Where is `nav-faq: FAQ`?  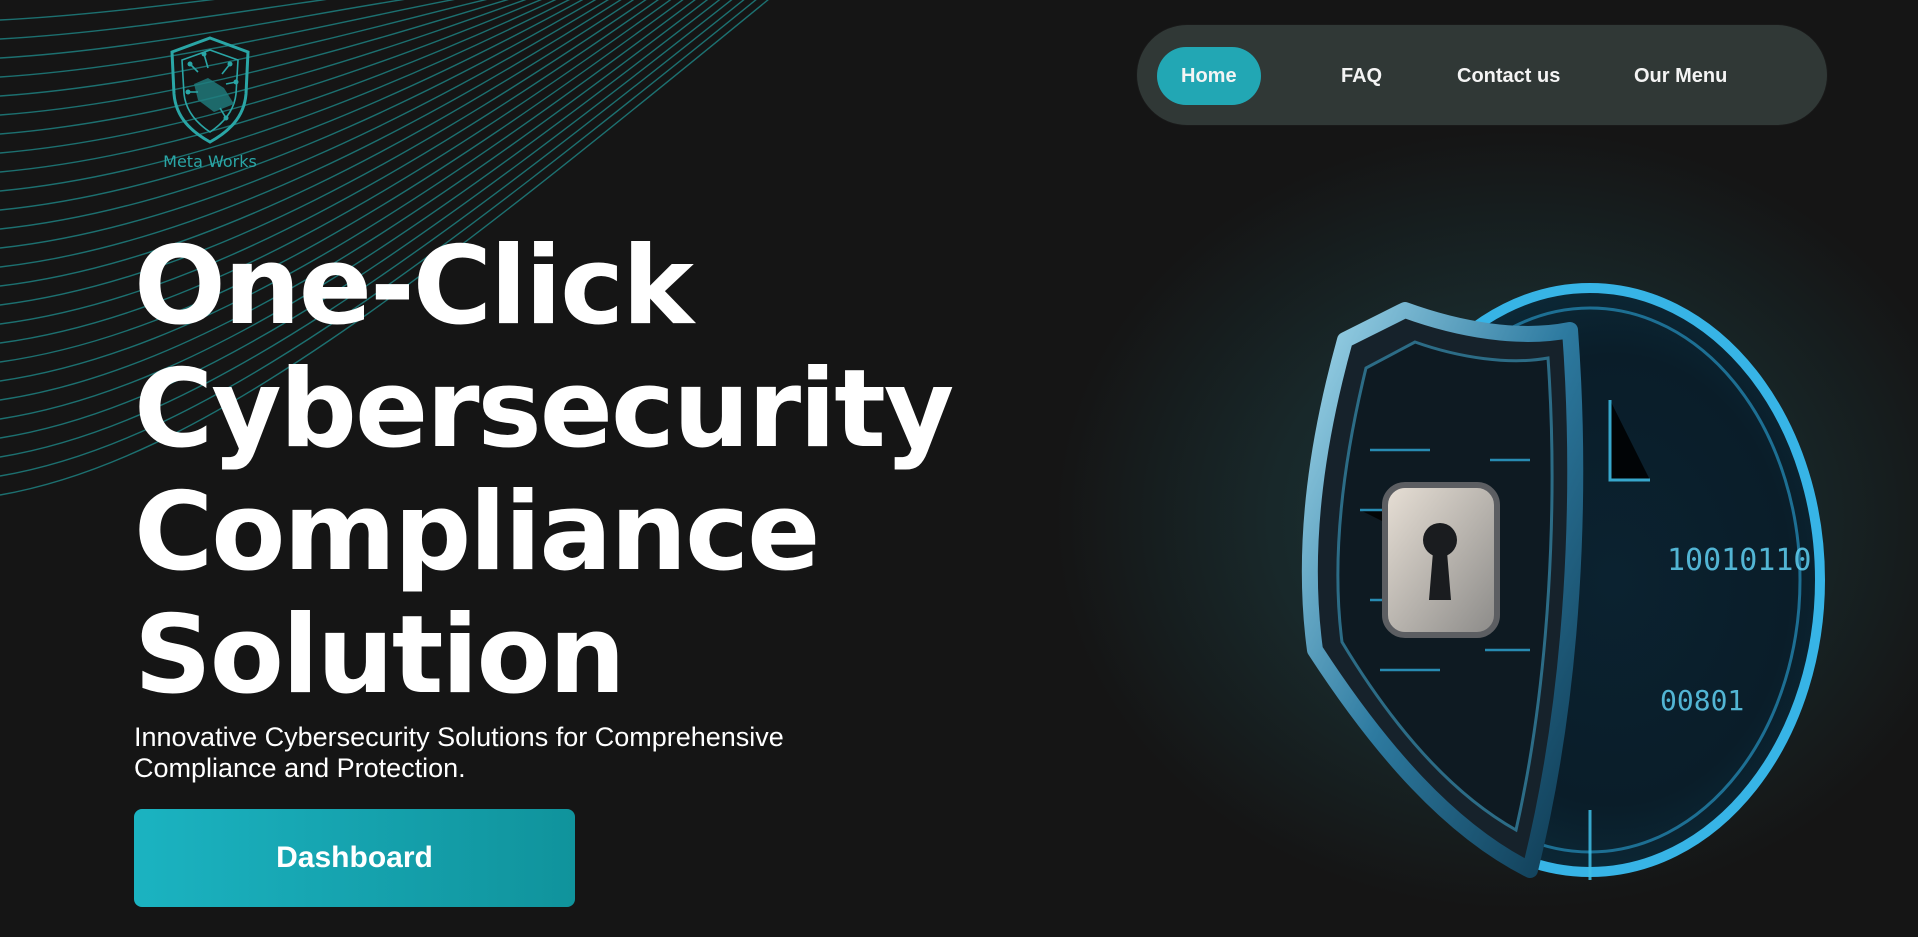 nav-faq: FAQ is located at coordinates (1361, 76).